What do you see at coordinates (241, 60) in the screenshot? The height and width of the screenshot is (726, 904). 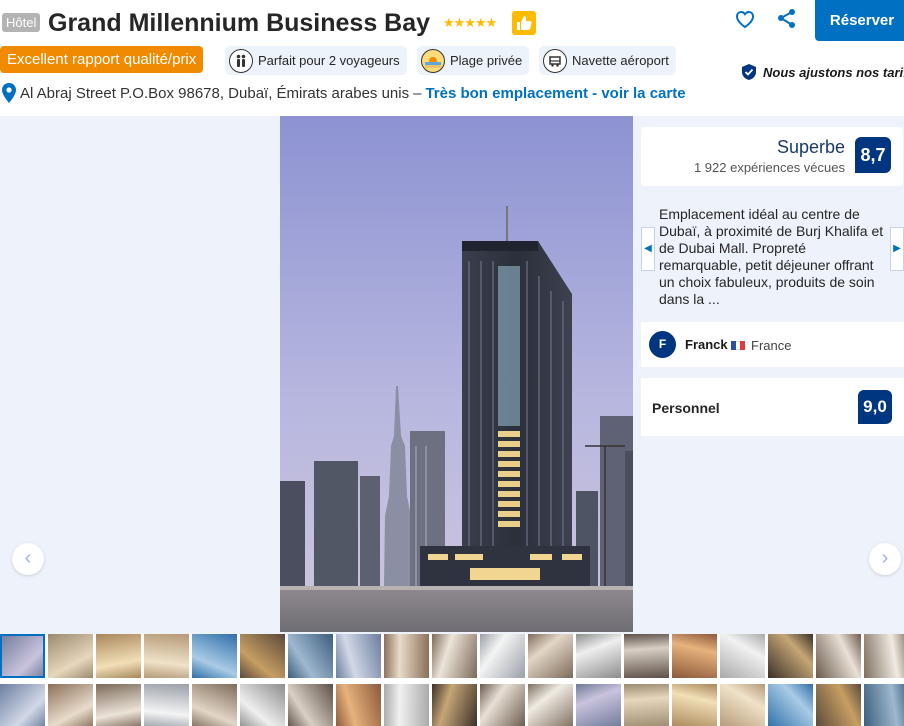 I see `travelers-icon` at bounding box center [241, 60].